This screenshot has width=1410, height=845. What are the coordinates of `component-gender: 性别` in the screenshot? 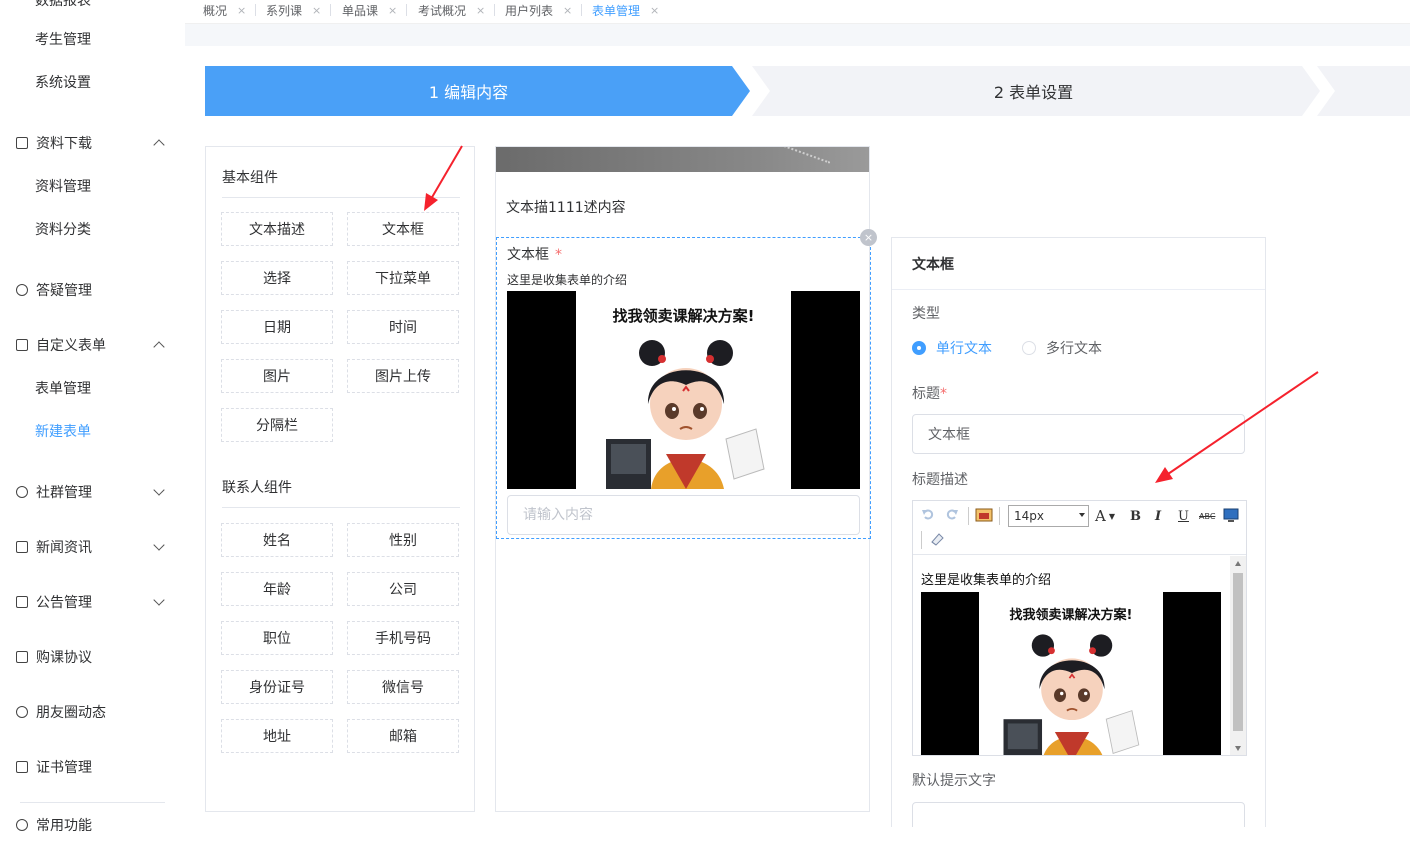 It's located at (403, 540).